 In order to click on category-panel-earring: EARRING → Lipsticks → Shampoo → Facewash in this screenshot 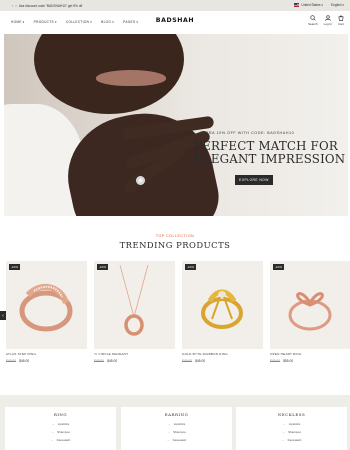, I will do `click(176, 428)`.